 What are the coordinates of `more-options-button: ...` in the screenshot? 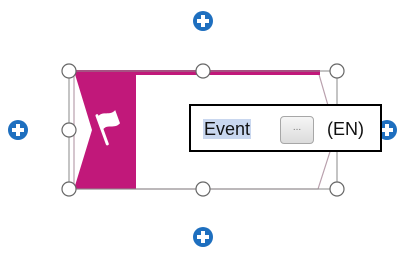 It's located at (297, 130).